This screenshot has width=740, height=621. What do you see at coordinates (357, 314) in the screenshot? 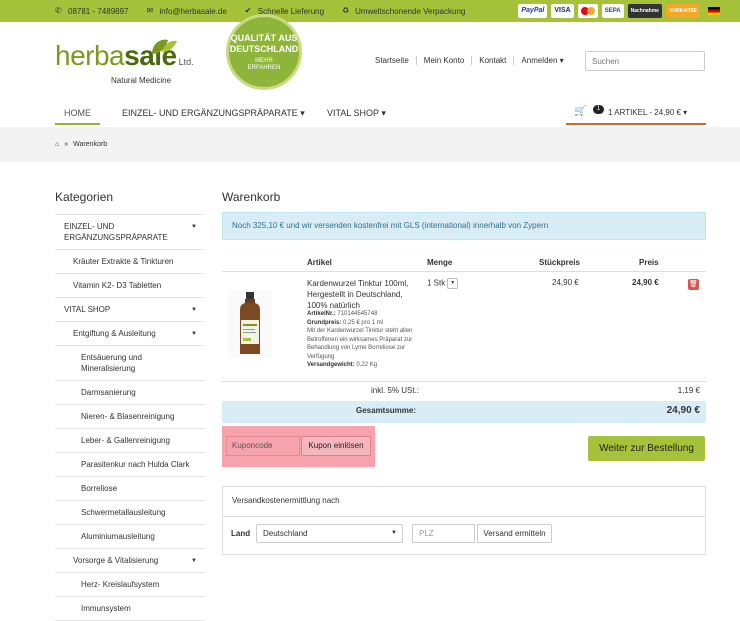
I see `product-artnr: 710144545748` at bounding box center [357, 314].